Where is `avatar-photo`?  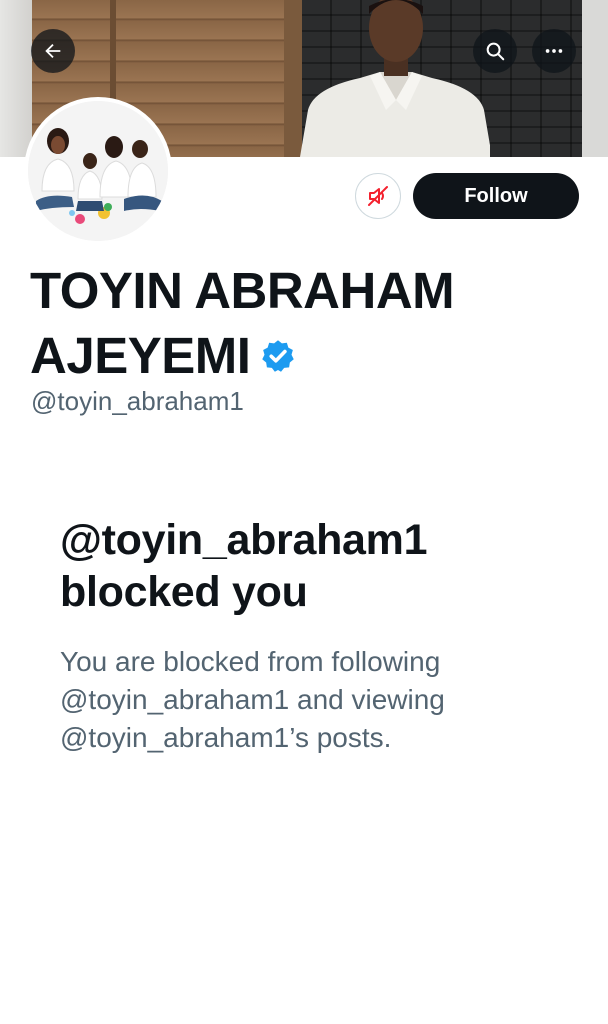
avatar-photo is located at coordinates (98, 171).